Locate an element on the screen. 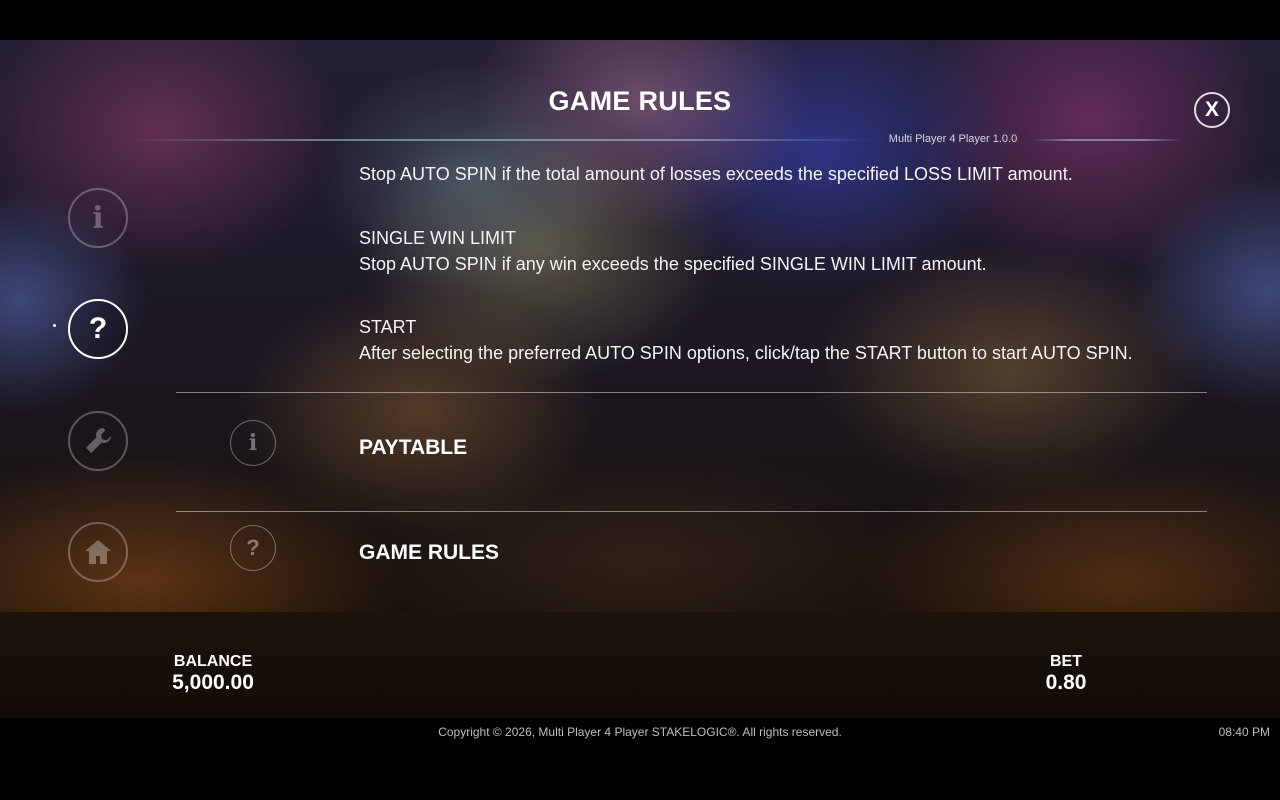  wrench-icon is located at coordinates (98, 440).